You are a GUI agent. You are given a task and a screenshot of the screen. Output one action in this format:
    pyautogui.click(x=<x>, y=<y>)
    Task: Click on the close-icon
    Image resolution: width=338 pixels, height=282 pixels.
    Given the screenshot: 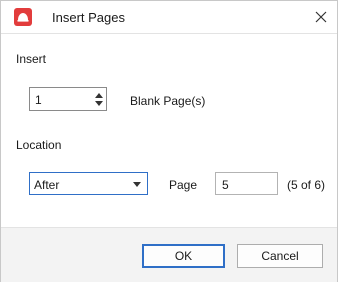 What is the action you would take?
    pyautogui.click(x=321, y=17)
    